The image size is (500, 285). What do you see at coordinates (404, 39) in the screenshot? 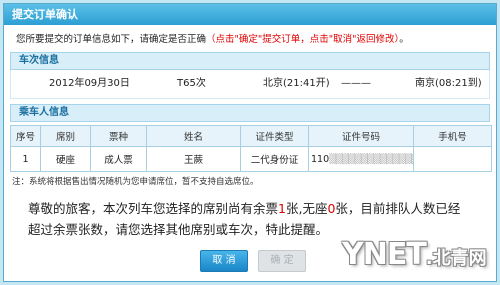
I see `notice-suffix: 。` at bounding box center [404, 39].